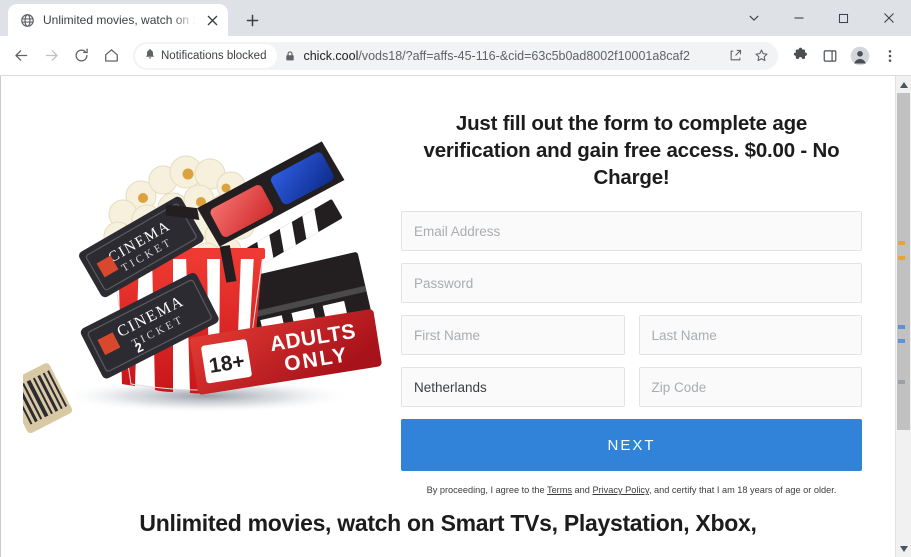  What do you see at coordinates (750, 335) in the screenshot?
I see `last-name-field: Last Name` at bounding box center [750, 335].